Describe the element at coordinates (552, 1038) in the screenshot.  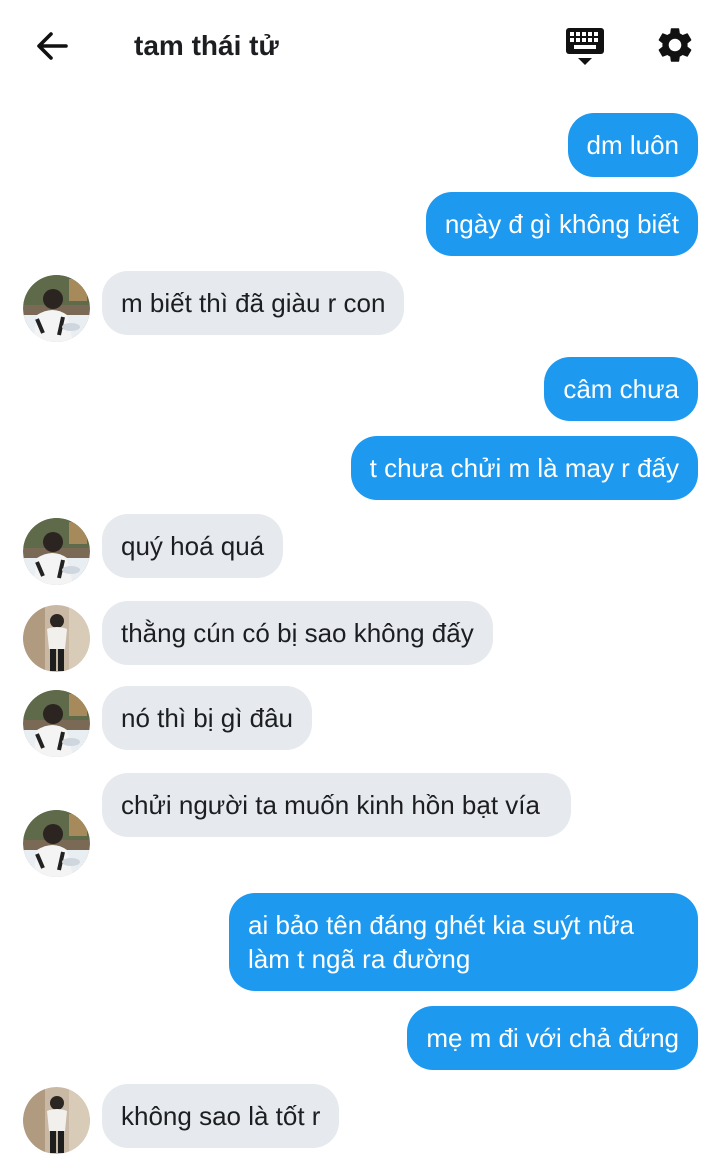
I see `outgoing-message: mẹ m đi với chả đứng` at that location.